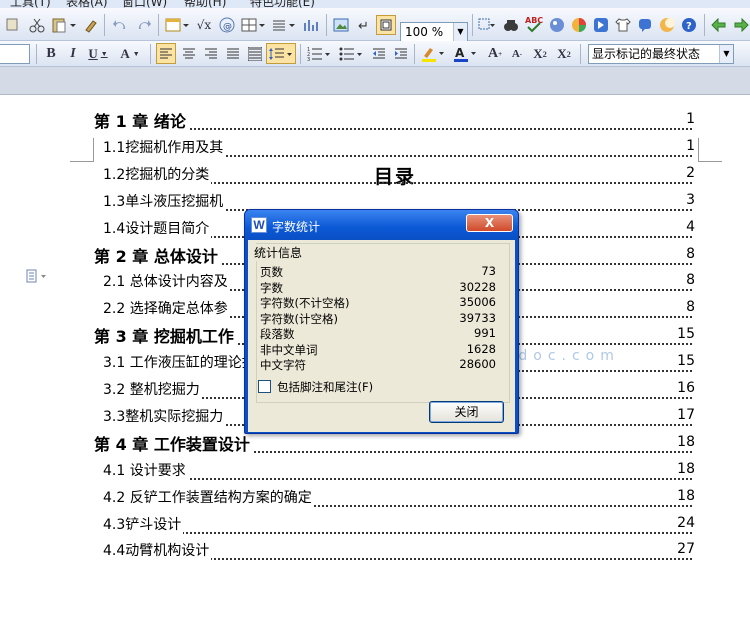 The width and height of the screenshot is (750, 642). Describe the element at coordinates (144, 25) in the screenshot. I see `redo-icon` at that location.